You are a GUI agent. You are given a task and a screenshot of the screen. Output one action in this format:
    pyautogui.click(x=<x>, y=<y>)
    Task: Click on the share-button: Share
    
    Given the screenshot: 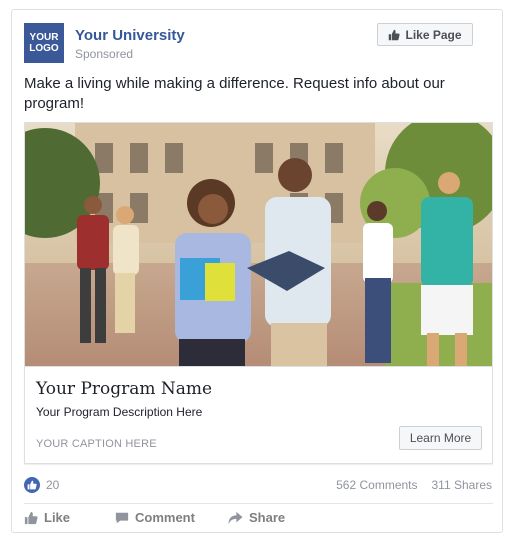 What is the action you would take?
    pyautogui.click(x=256, y=517)
    